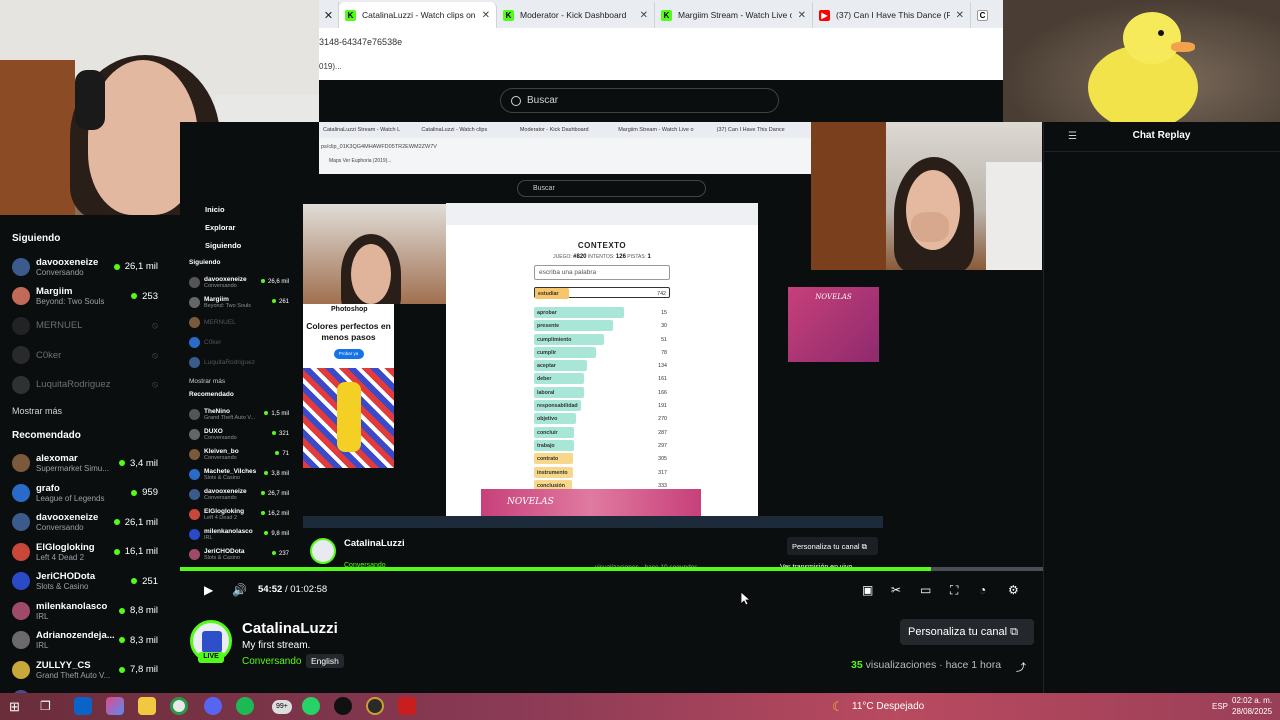  Describe the element at coordinates (985, 15) in the screenshot. I see `tab-other: C C` at that location.